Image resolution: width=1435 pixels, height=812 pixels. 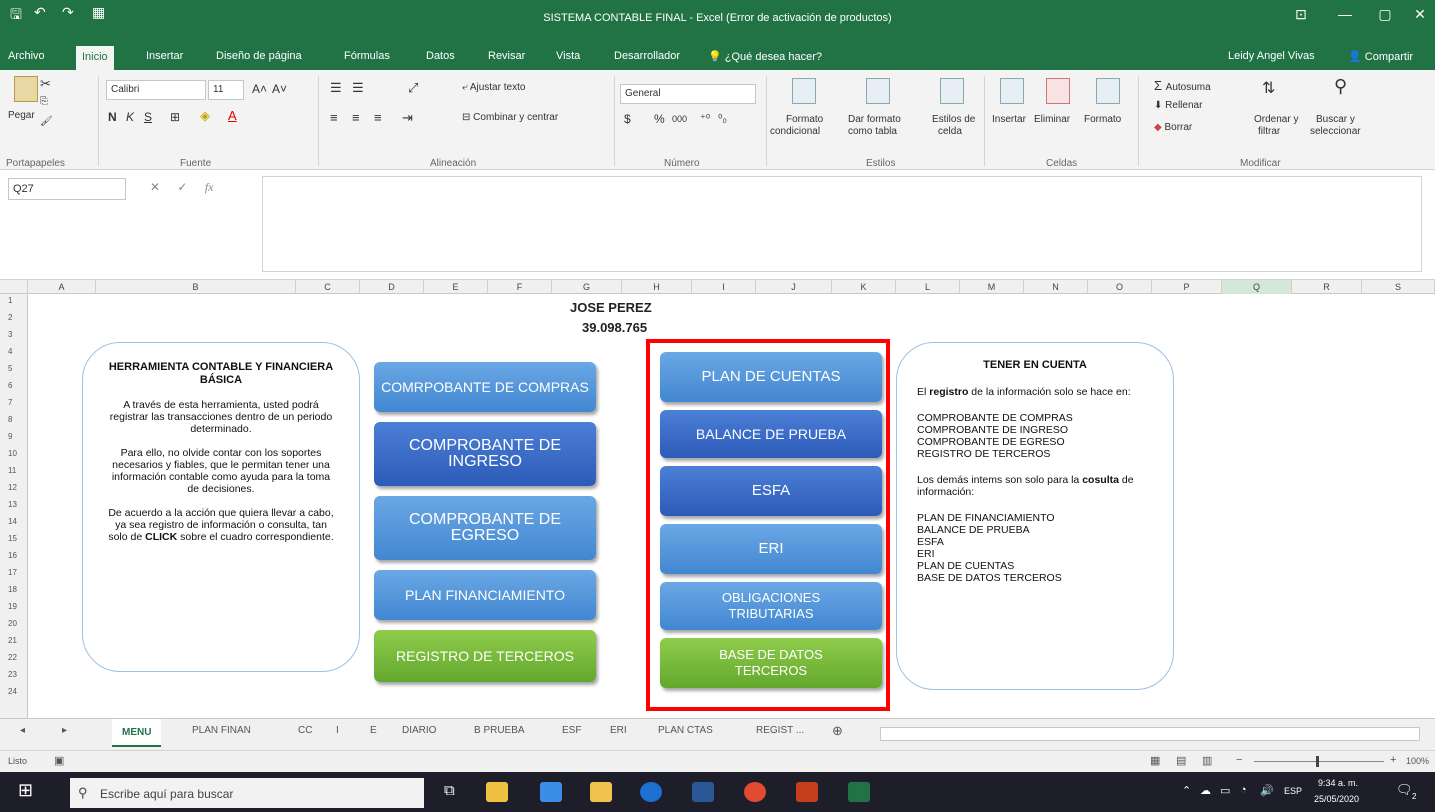 I want to click on tab-insertar: Insertar, so click(x=164, y=56).